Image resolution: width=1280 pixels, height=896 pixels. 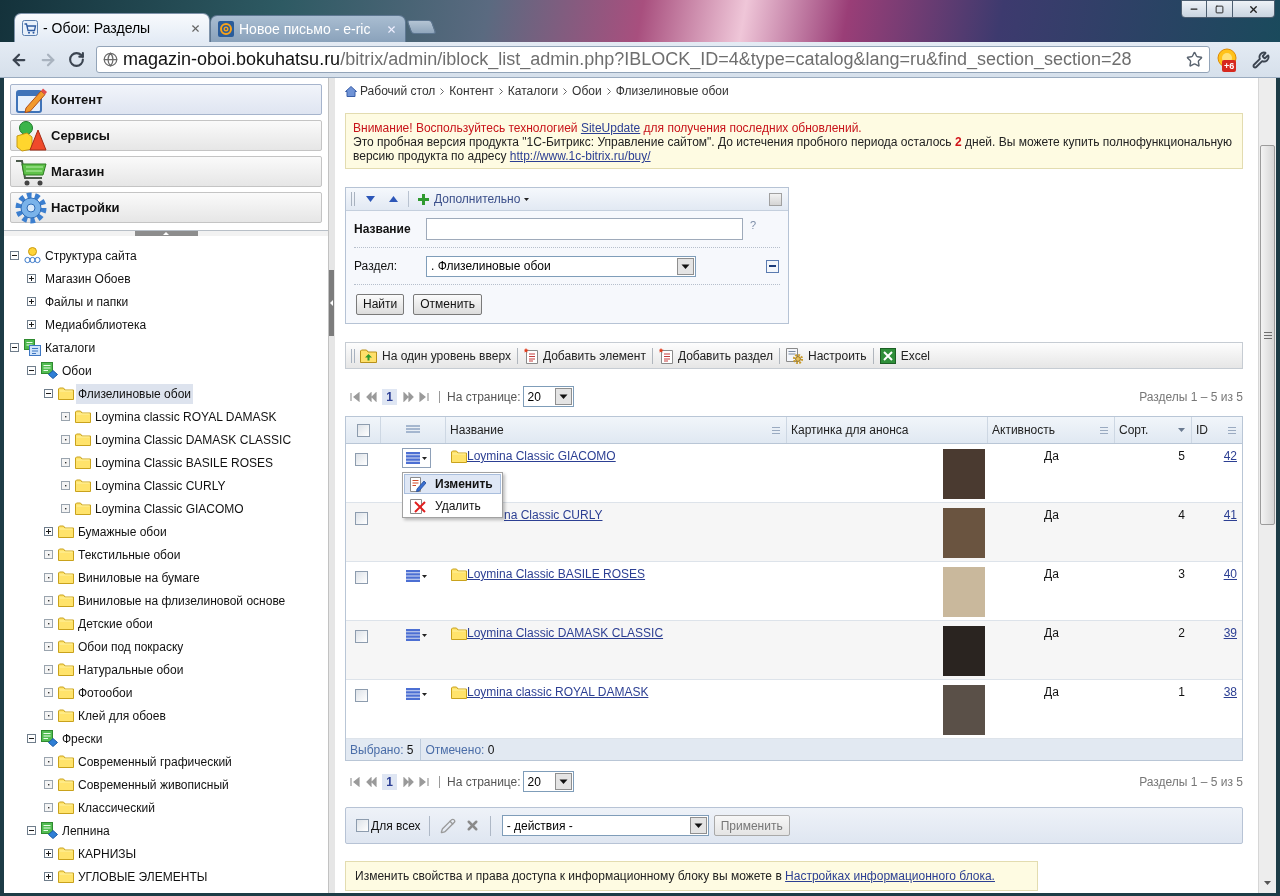 I want to click on id-link: 38, so click(x=1230, y=711).